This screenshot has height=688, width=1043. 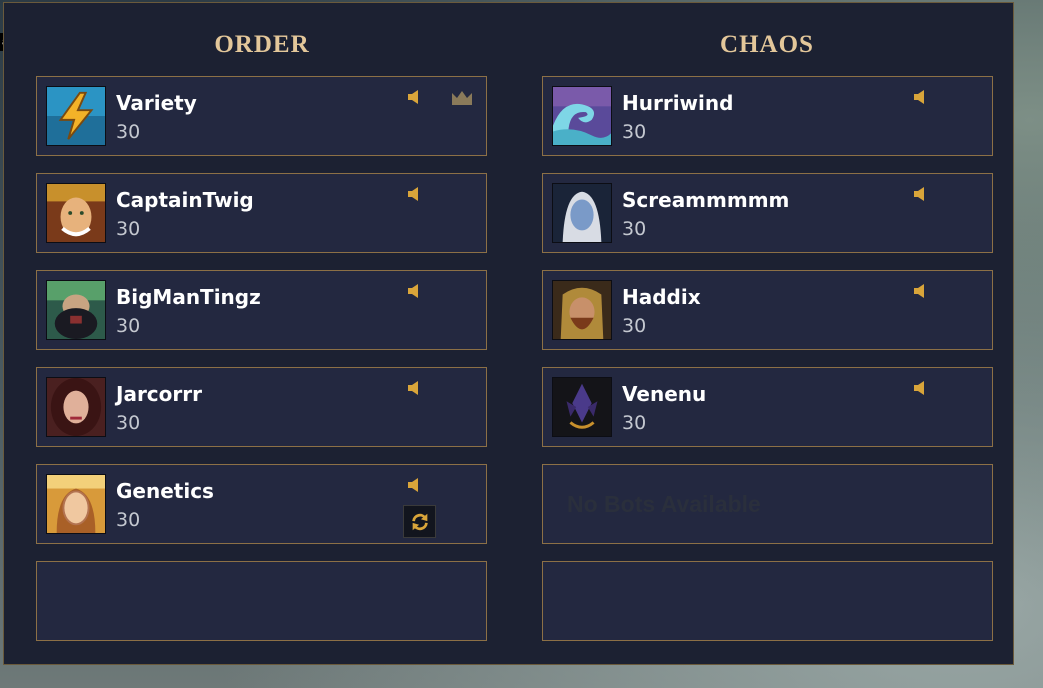 I want to click on crown-icon, so click(x=462, y=97).